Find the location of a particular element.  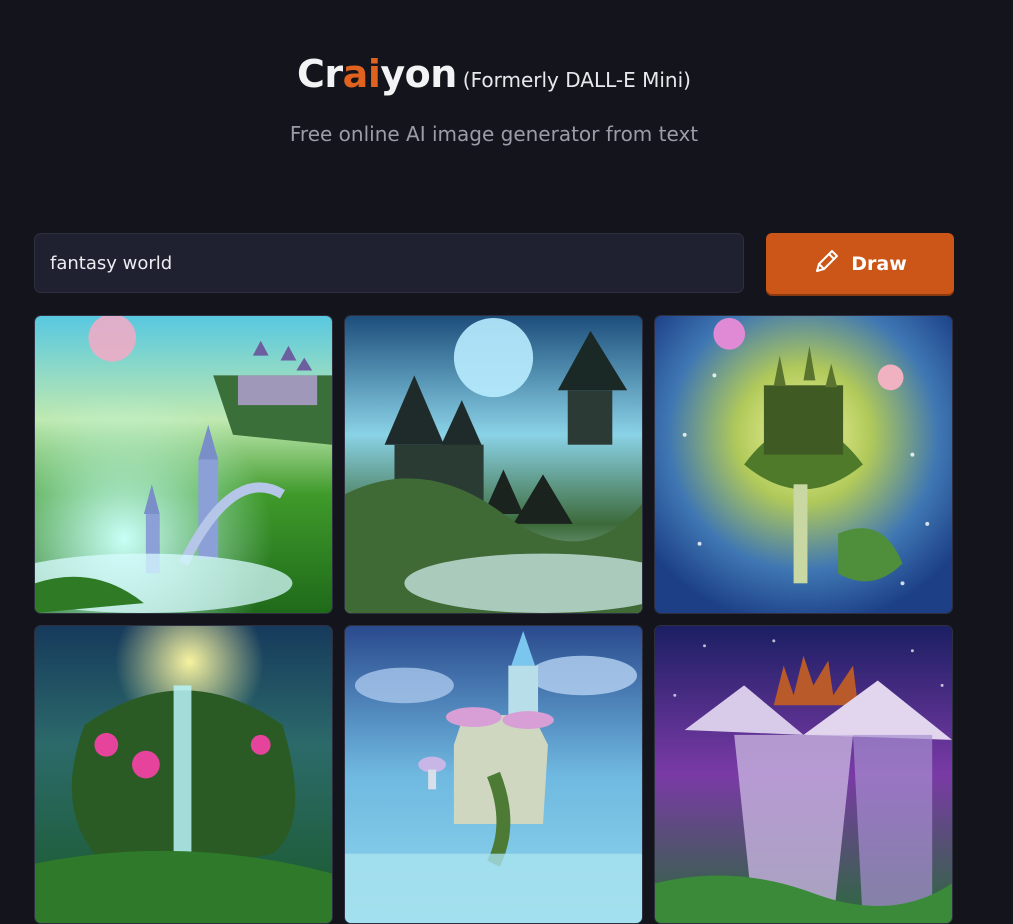

page-subtitle: Free online AI image generator from text is located at coordinates (494, 134).